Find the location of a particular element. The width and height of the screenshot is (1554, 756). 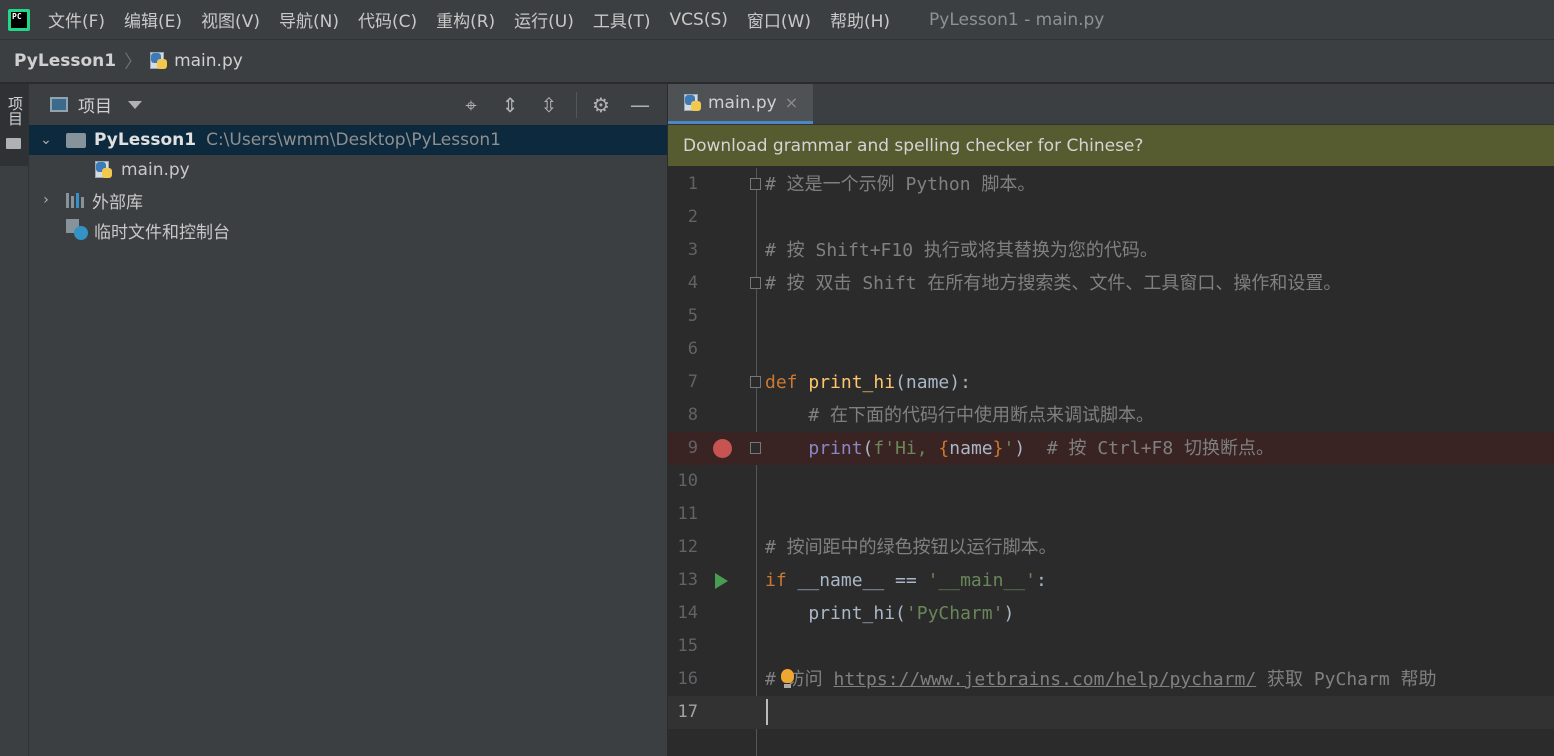

pycharm-logo-icon: PC is located at coordinates (19, 19).